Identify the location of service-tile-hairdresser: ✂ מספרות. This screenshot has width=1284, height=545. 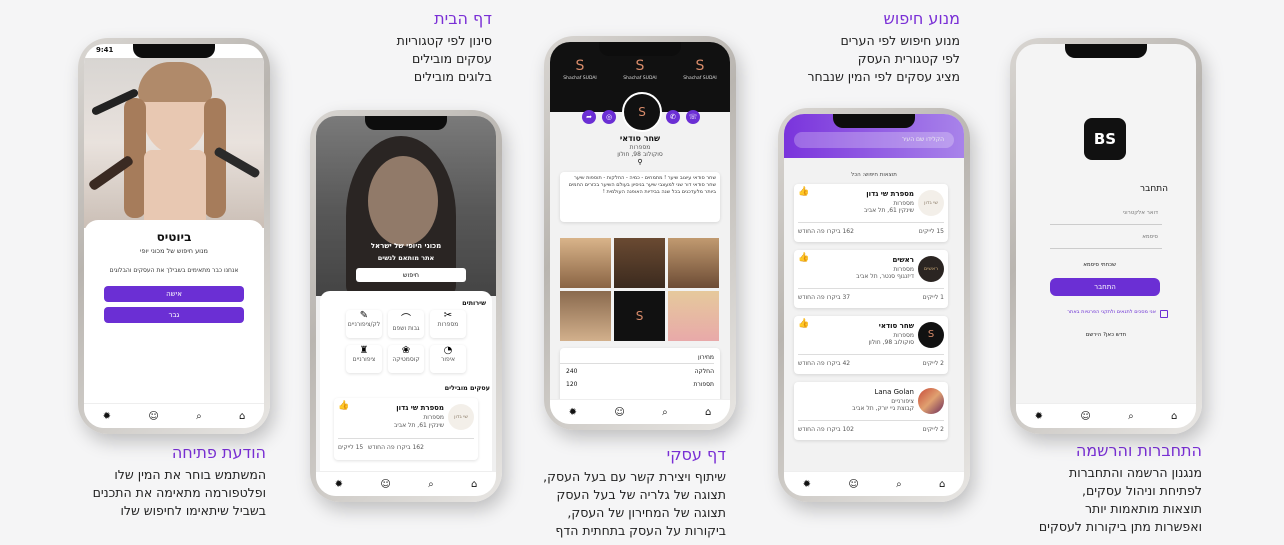
(448, 324).